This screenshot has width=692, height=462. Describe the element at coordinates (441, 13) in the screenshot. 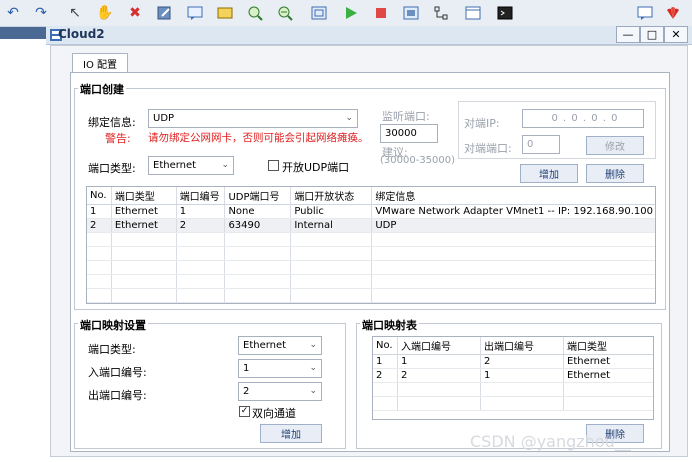

I see `topology-icon` at that location.